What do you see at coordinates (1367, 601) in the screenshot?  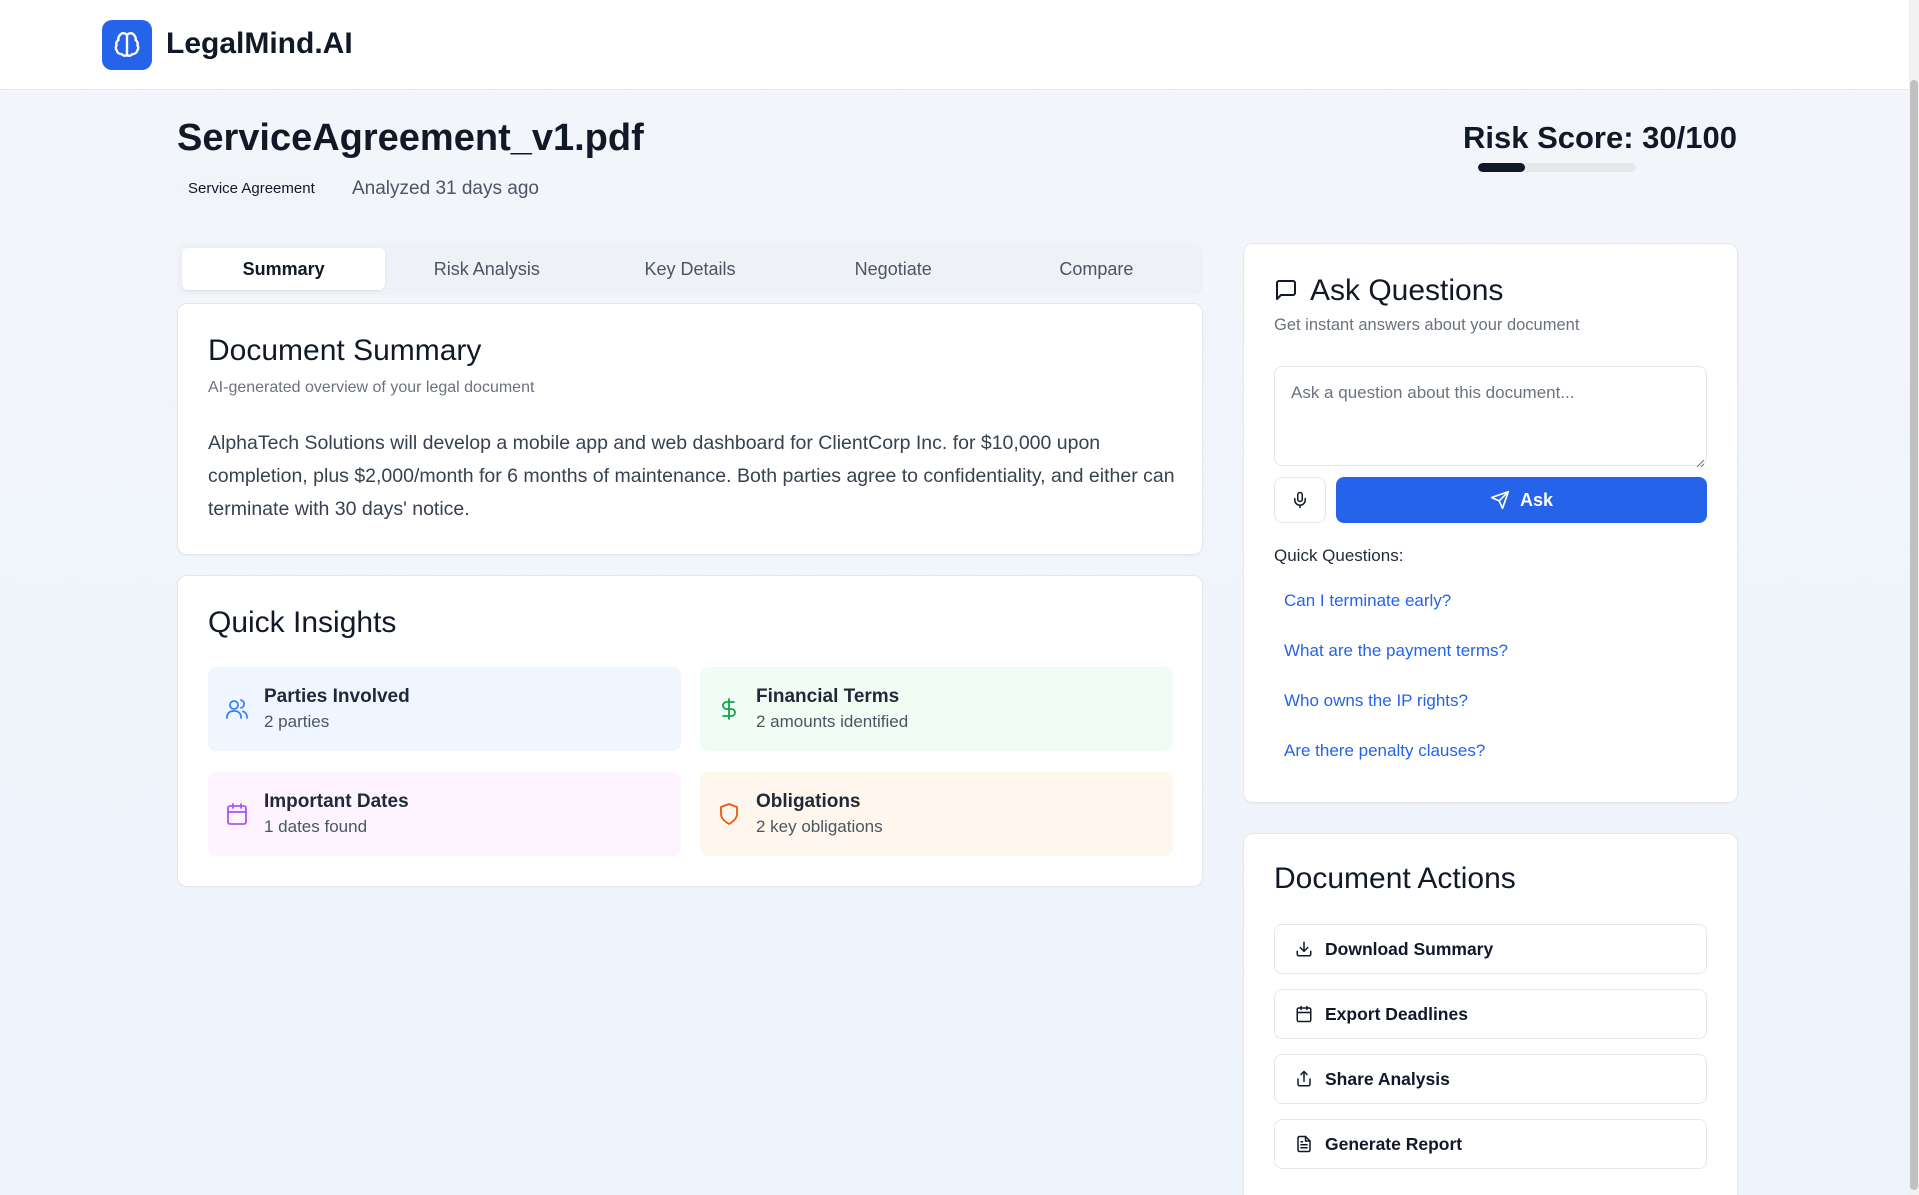 I see `quick-question-link: Can I terminate early?` at bounding box center [1367, 601].